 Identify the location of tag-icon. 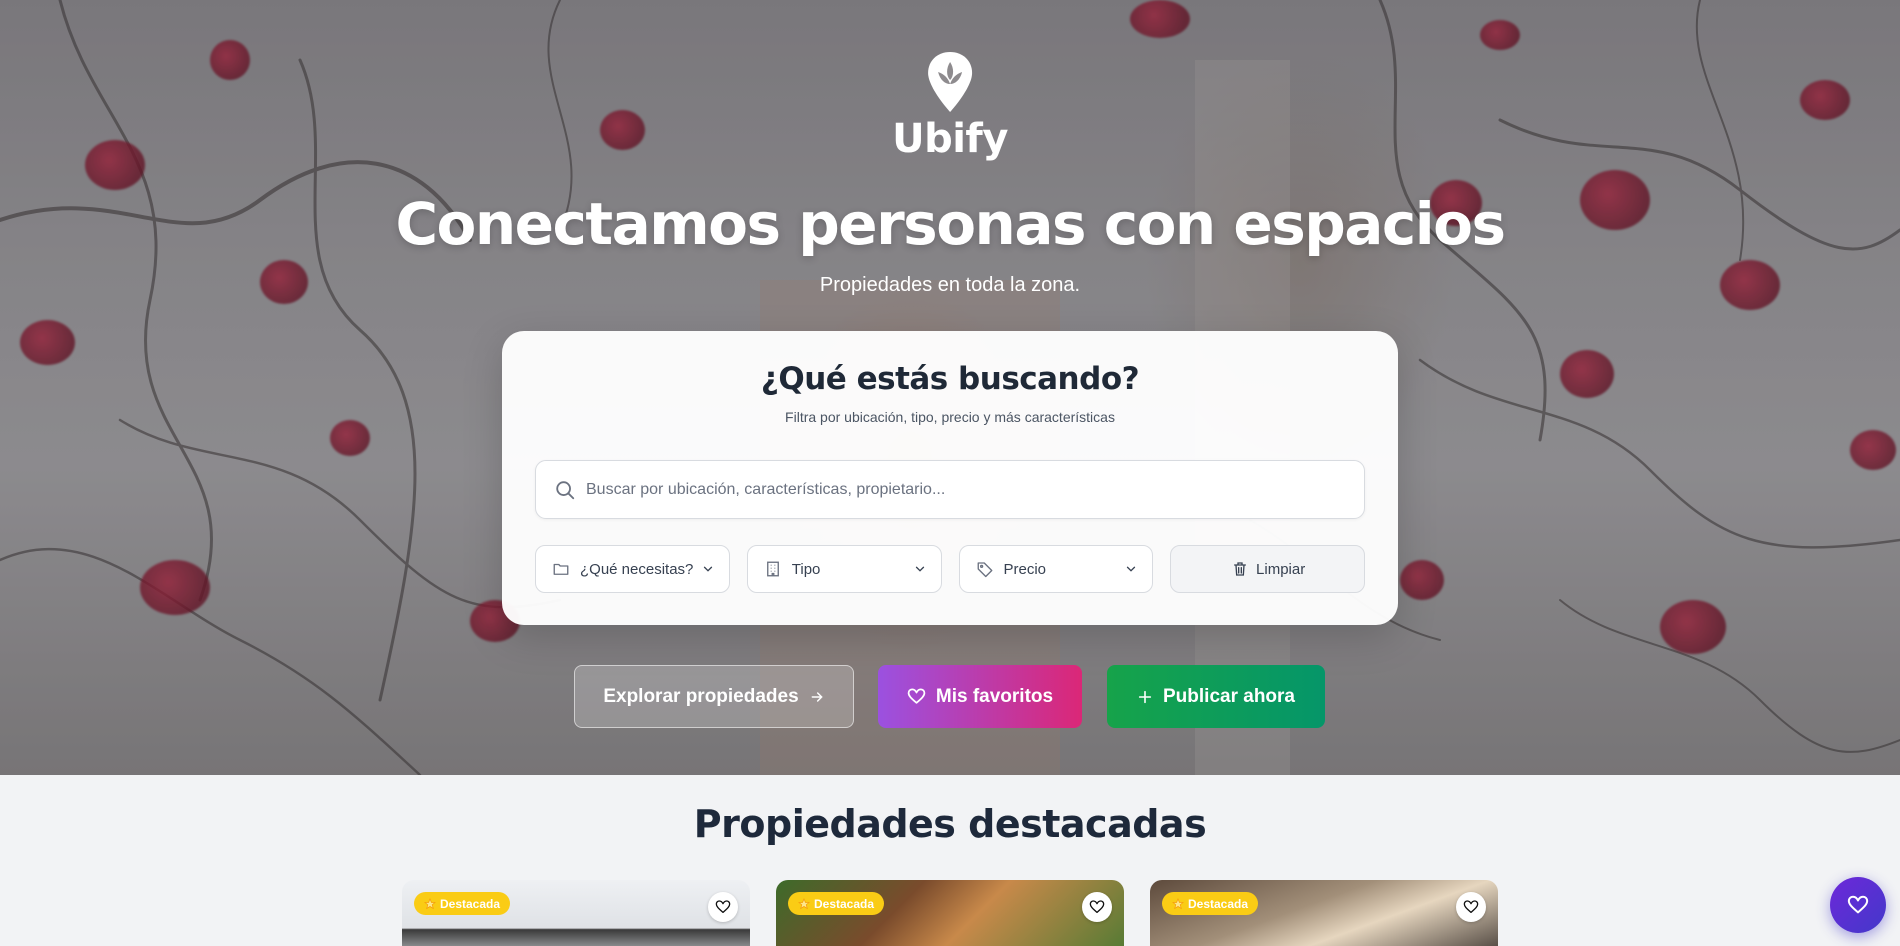
(984, 570).